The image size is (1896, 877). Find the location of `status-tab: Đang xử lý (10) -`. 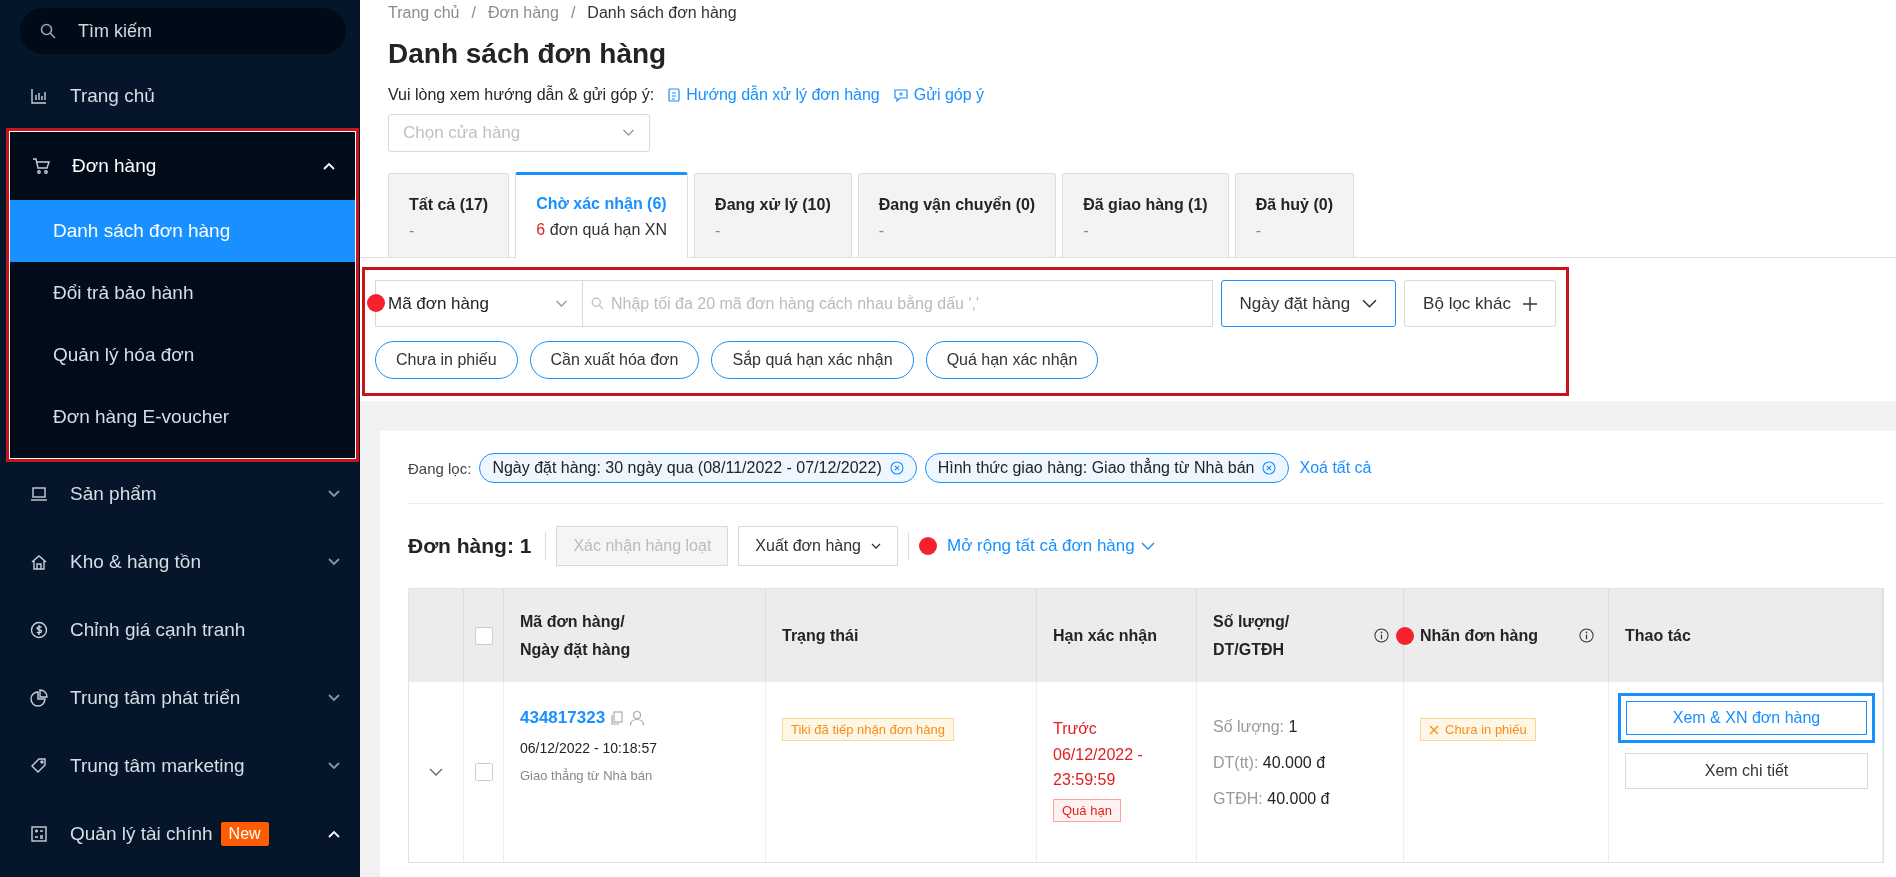

status-tab: Đang xử lý (10) - is located at coordinates (773, 215).